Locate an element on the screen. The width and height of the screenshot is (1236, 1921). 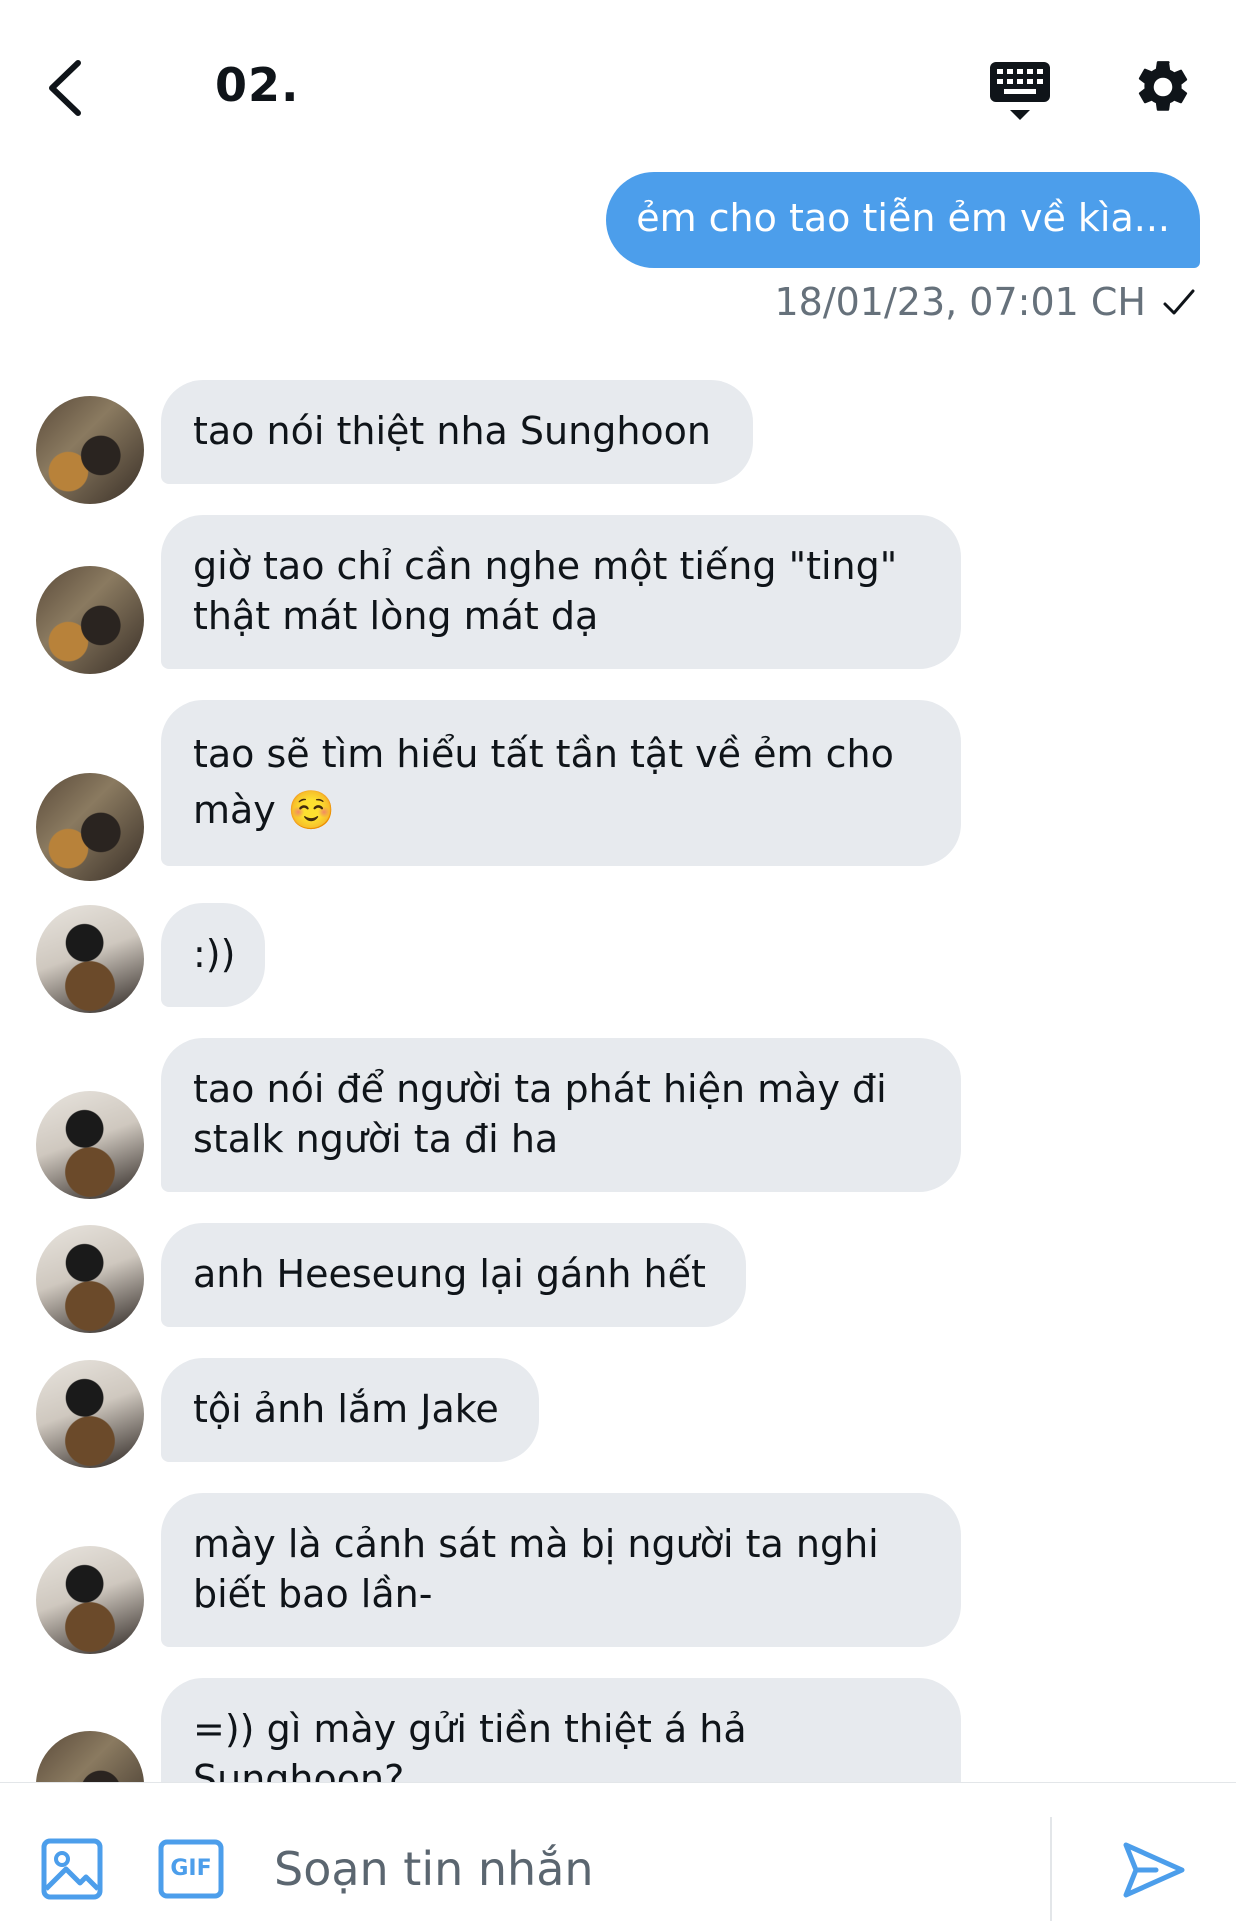
chat-header: 02. is located at coordinates (618, 85).